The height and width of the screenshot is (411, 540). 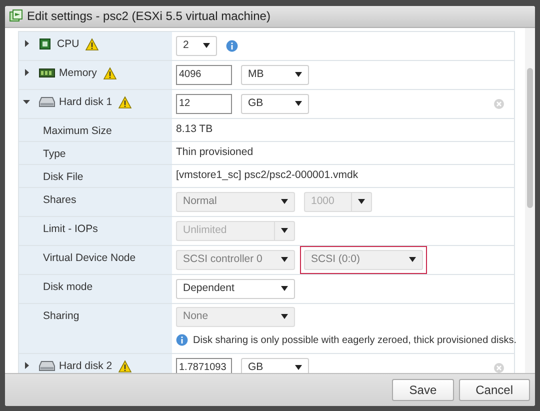 What do you see at coordinates (423, 389) in the screenshot?
I see `dialog-button: Save` at bounding box center [423, 389].